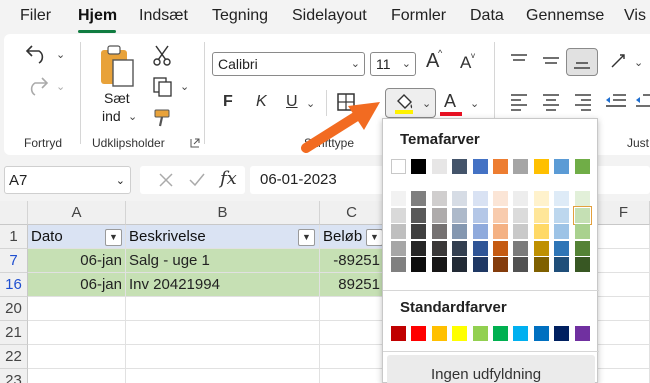 The image size is (650, 383). I want to click on font-color-button: A, so click(450, 101).